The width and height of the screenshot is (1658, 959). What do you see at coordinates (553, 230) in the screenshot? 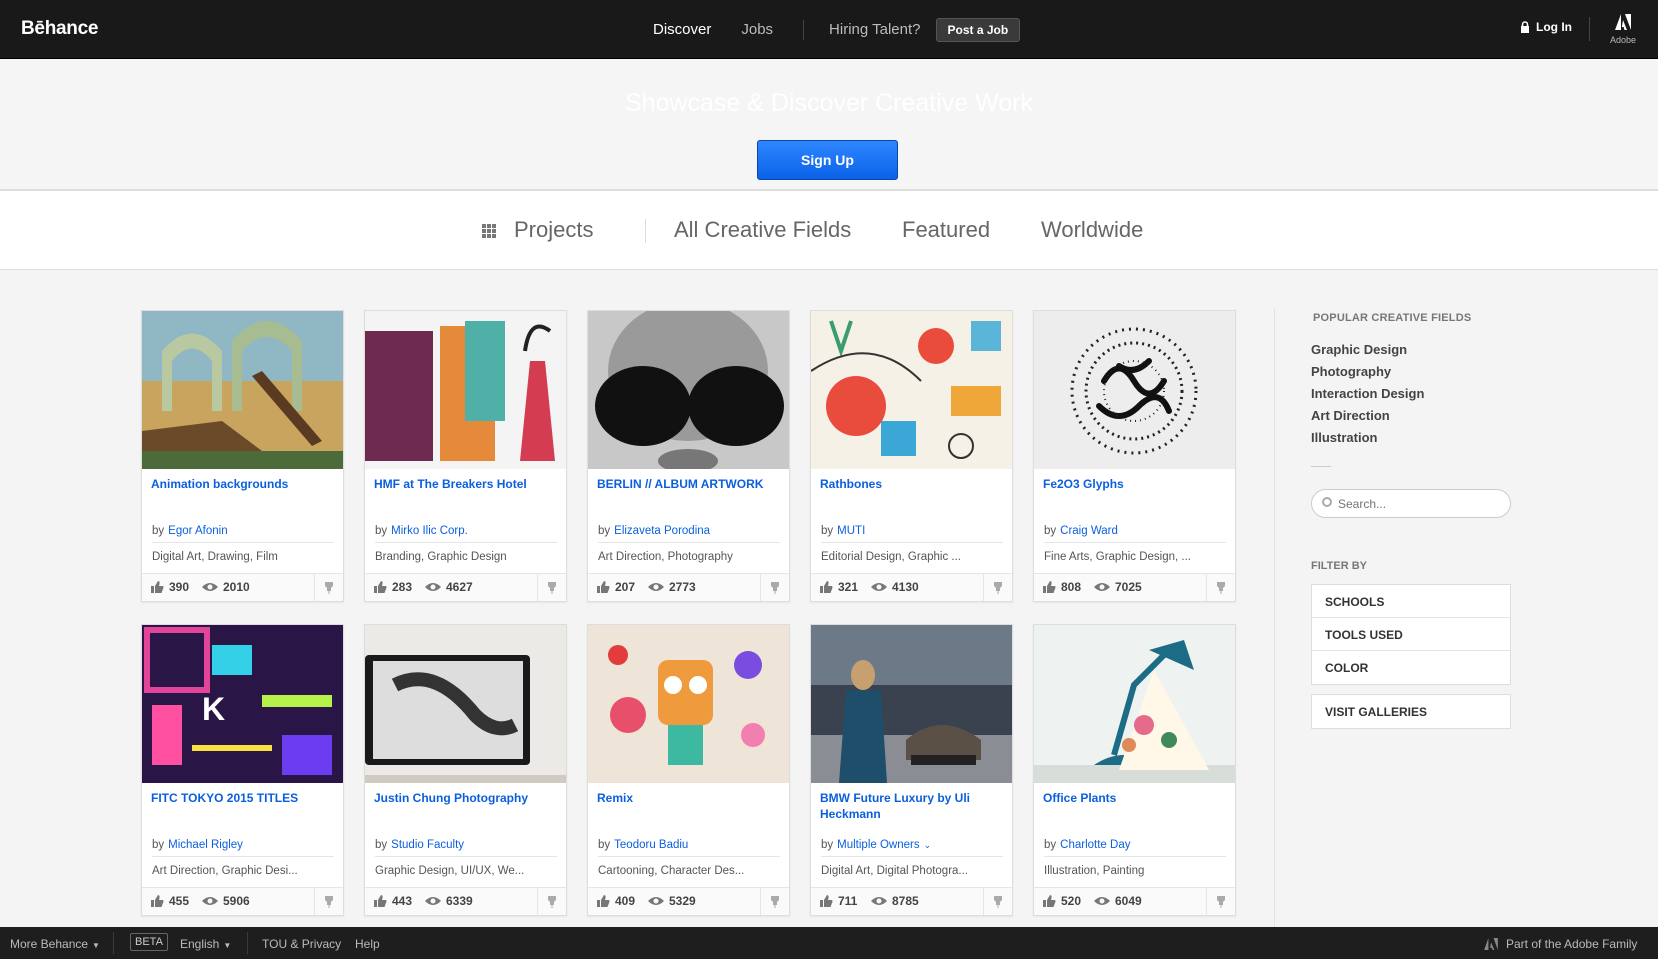
I see `filter-projects: Projects` at bounding box center [553, 230].